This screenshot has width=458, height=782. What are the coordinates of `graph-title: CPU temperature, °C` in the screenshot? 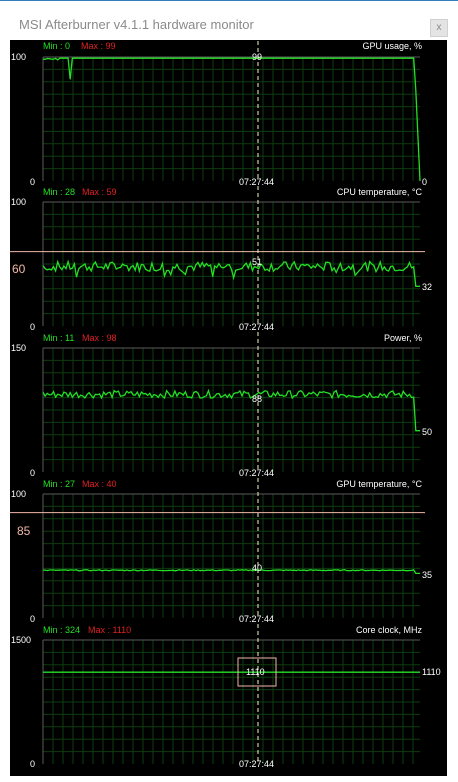 It's located at (379, 192).